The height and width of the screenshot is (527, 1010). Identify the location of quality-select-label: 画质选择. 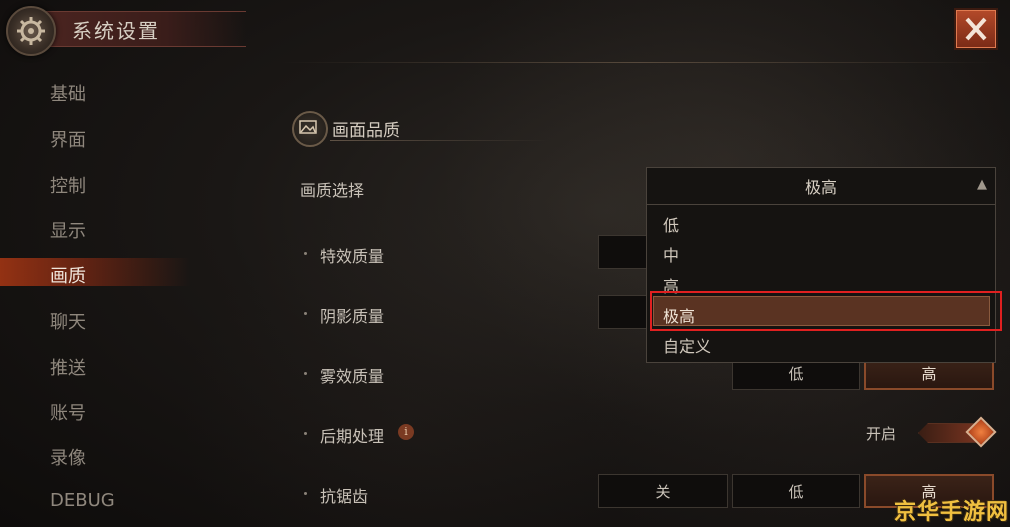
(332, 190).